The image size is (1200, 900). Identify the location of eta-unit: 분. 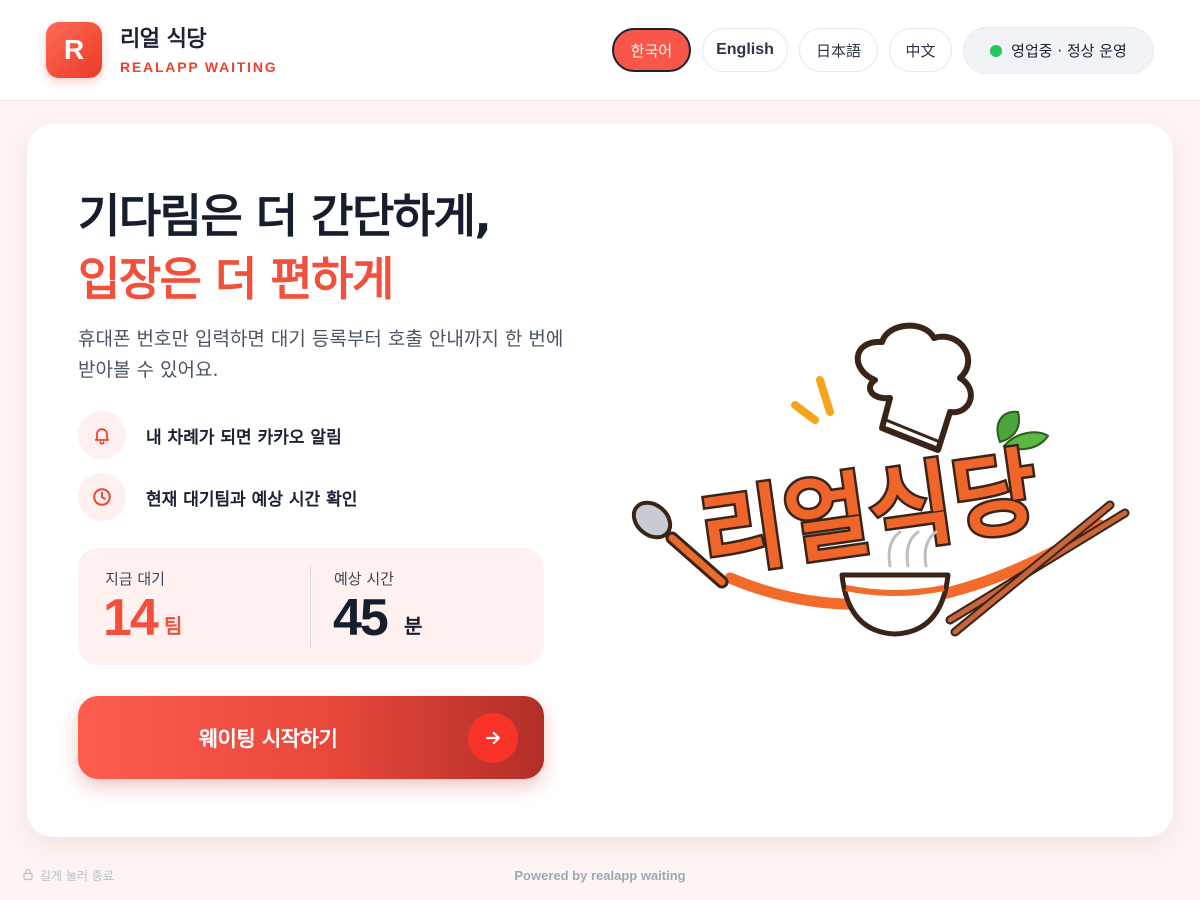
(413, 626).